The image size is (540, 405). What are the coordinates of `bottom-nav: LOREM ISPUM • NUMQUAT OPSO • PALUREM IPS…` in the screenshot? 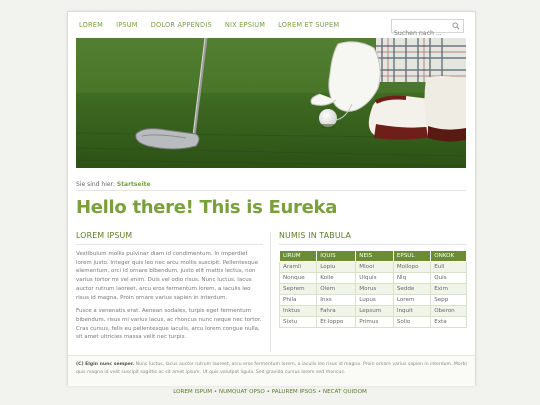 It's located at (270, 392).